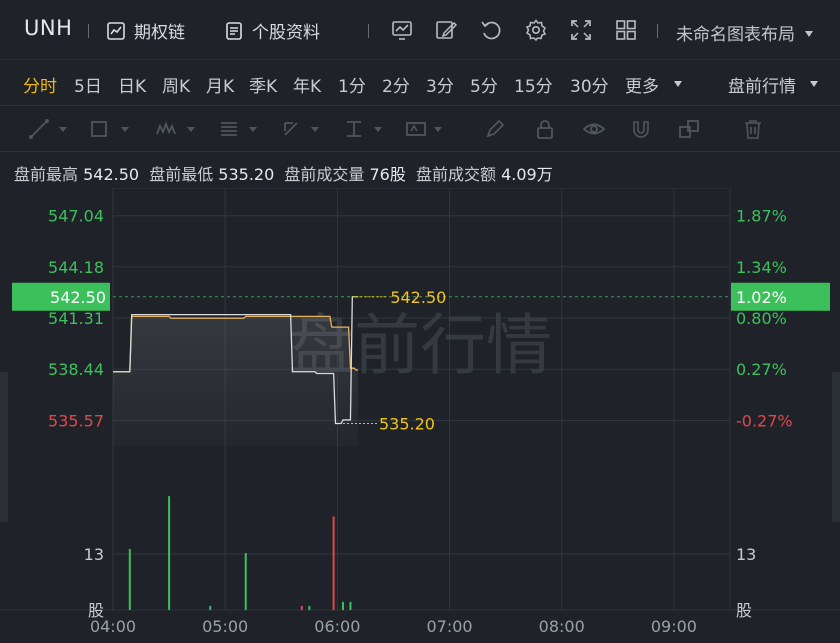 The image size is (840, 643). What do you see at coordinates (181, 174) in the screenshot?
I see `low-label: 盘前最低` at bounding box center [181, 174].